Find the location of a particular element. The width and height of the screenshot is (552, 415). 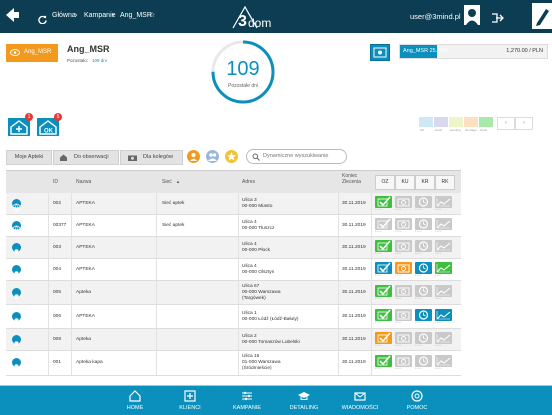

filter-yellow-button is located at coordinates (231, 156).